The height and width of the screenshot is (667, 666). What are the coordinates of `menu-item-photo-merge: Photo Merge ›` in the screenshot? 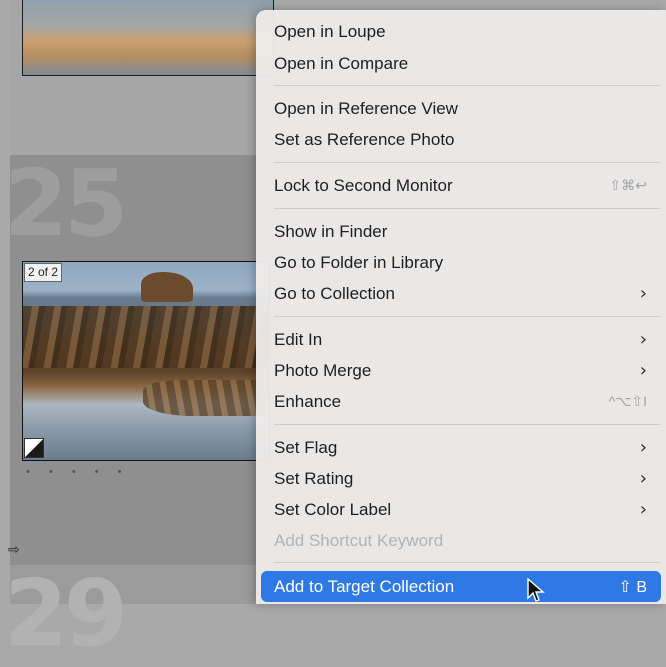 It's located at (461, 370).